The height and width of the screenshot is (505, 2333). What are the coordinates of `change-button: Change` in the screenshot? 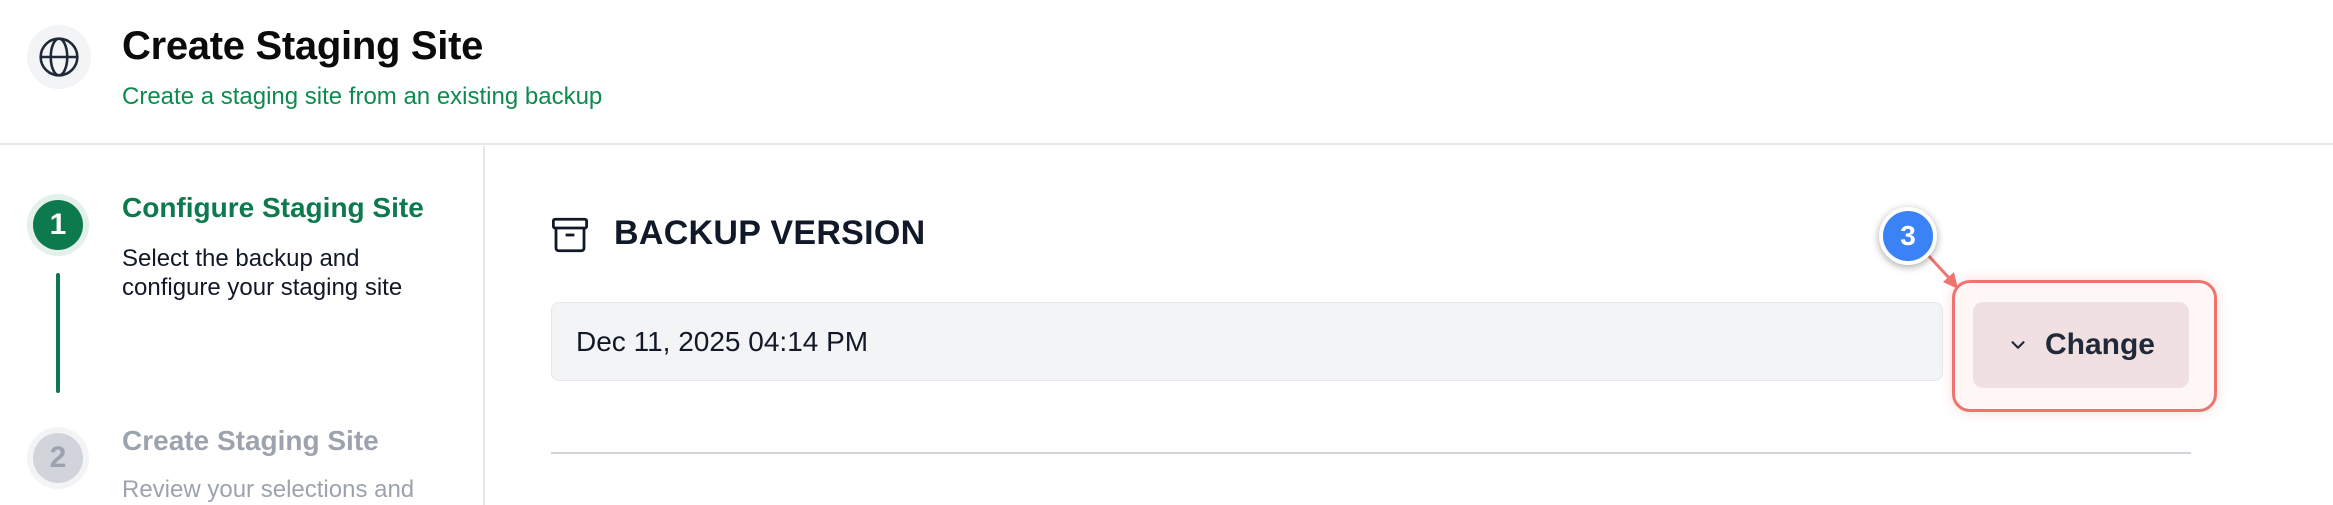 It's located at (2081, 345).